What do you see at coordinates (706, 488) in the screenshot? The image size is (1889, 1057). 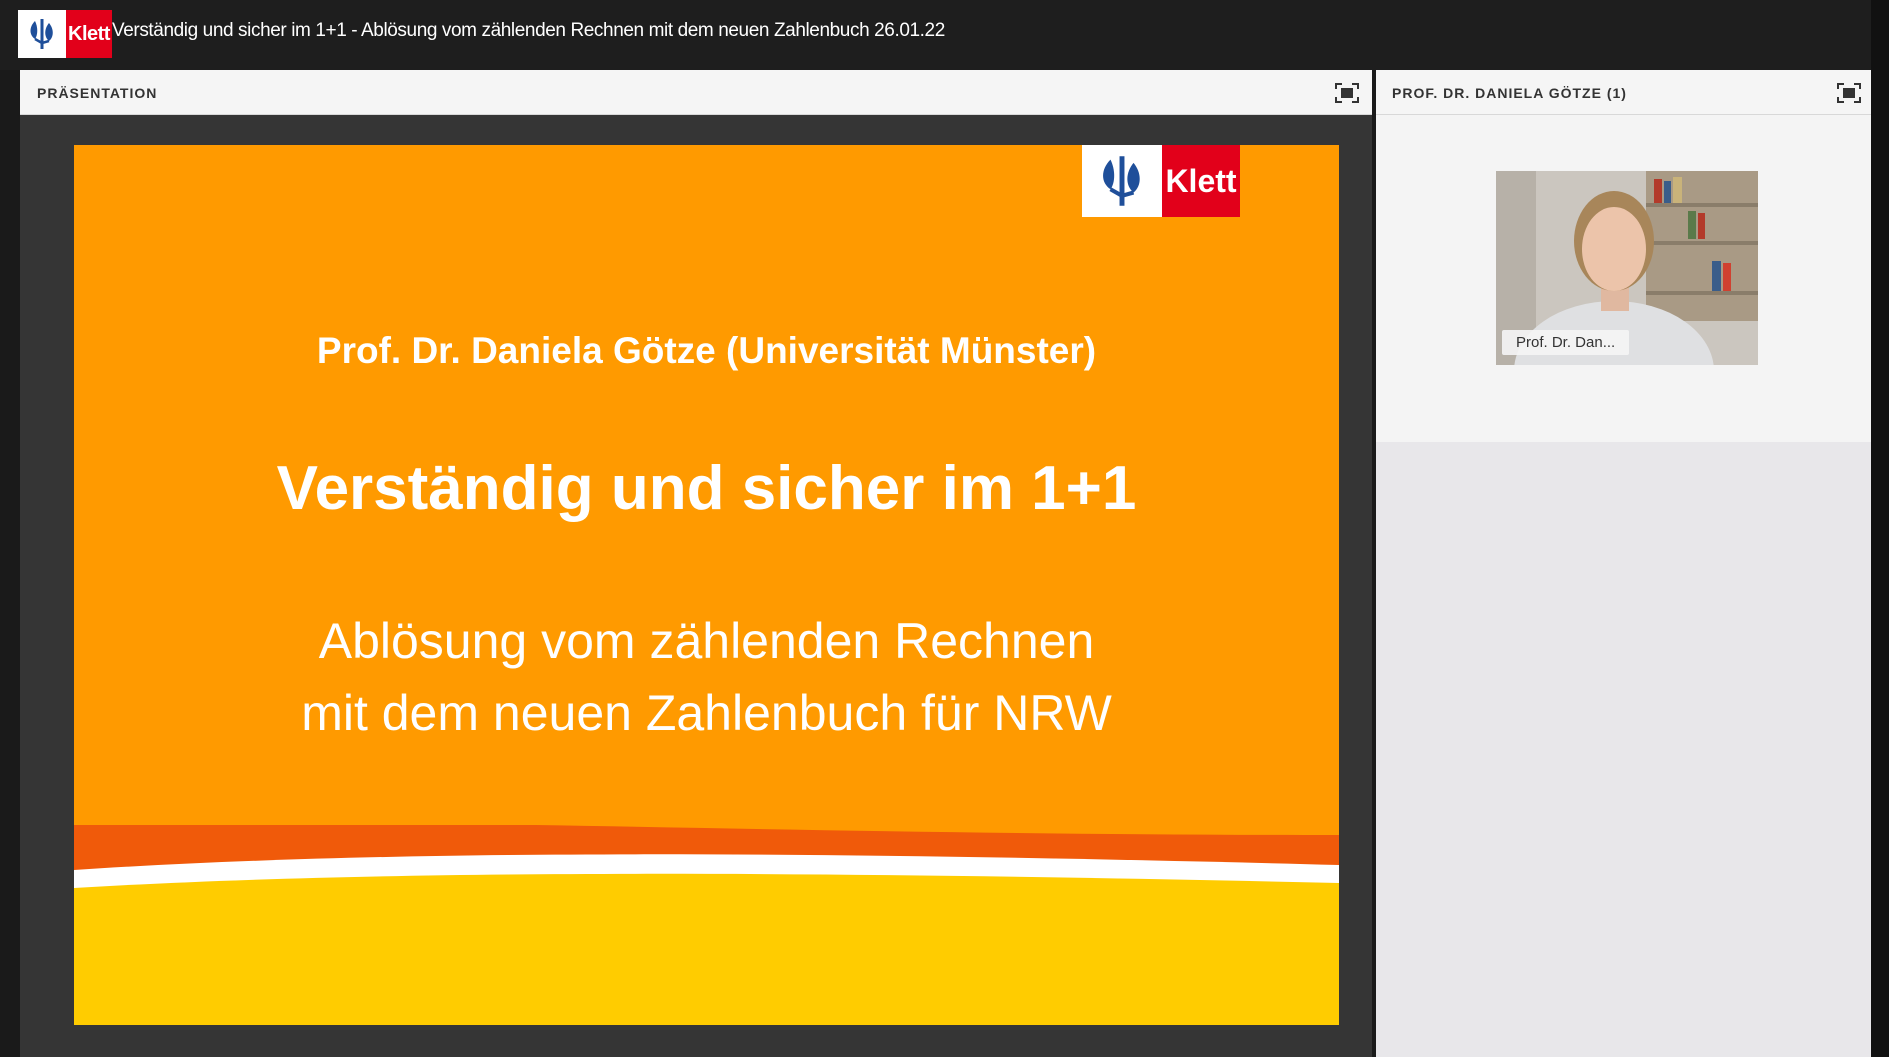 I see `slide-title: Verständig und sicher im 1+1` at bounding box center [706, 488].